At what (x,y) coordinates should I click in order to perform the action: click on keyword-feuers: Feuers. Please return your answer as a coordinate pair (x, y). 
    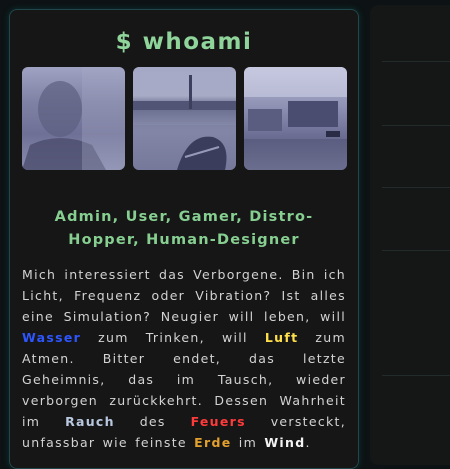
    Looking at the image, I should click on (218, 421).